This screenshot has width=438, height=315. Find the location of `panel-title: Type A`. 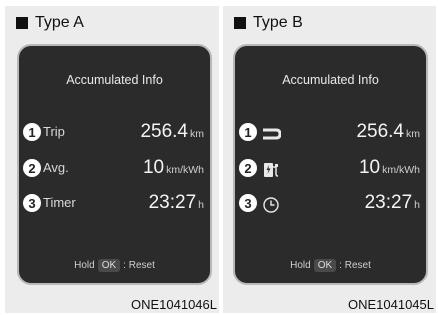

panel-title: Type A is located at coordinates (50, 23).